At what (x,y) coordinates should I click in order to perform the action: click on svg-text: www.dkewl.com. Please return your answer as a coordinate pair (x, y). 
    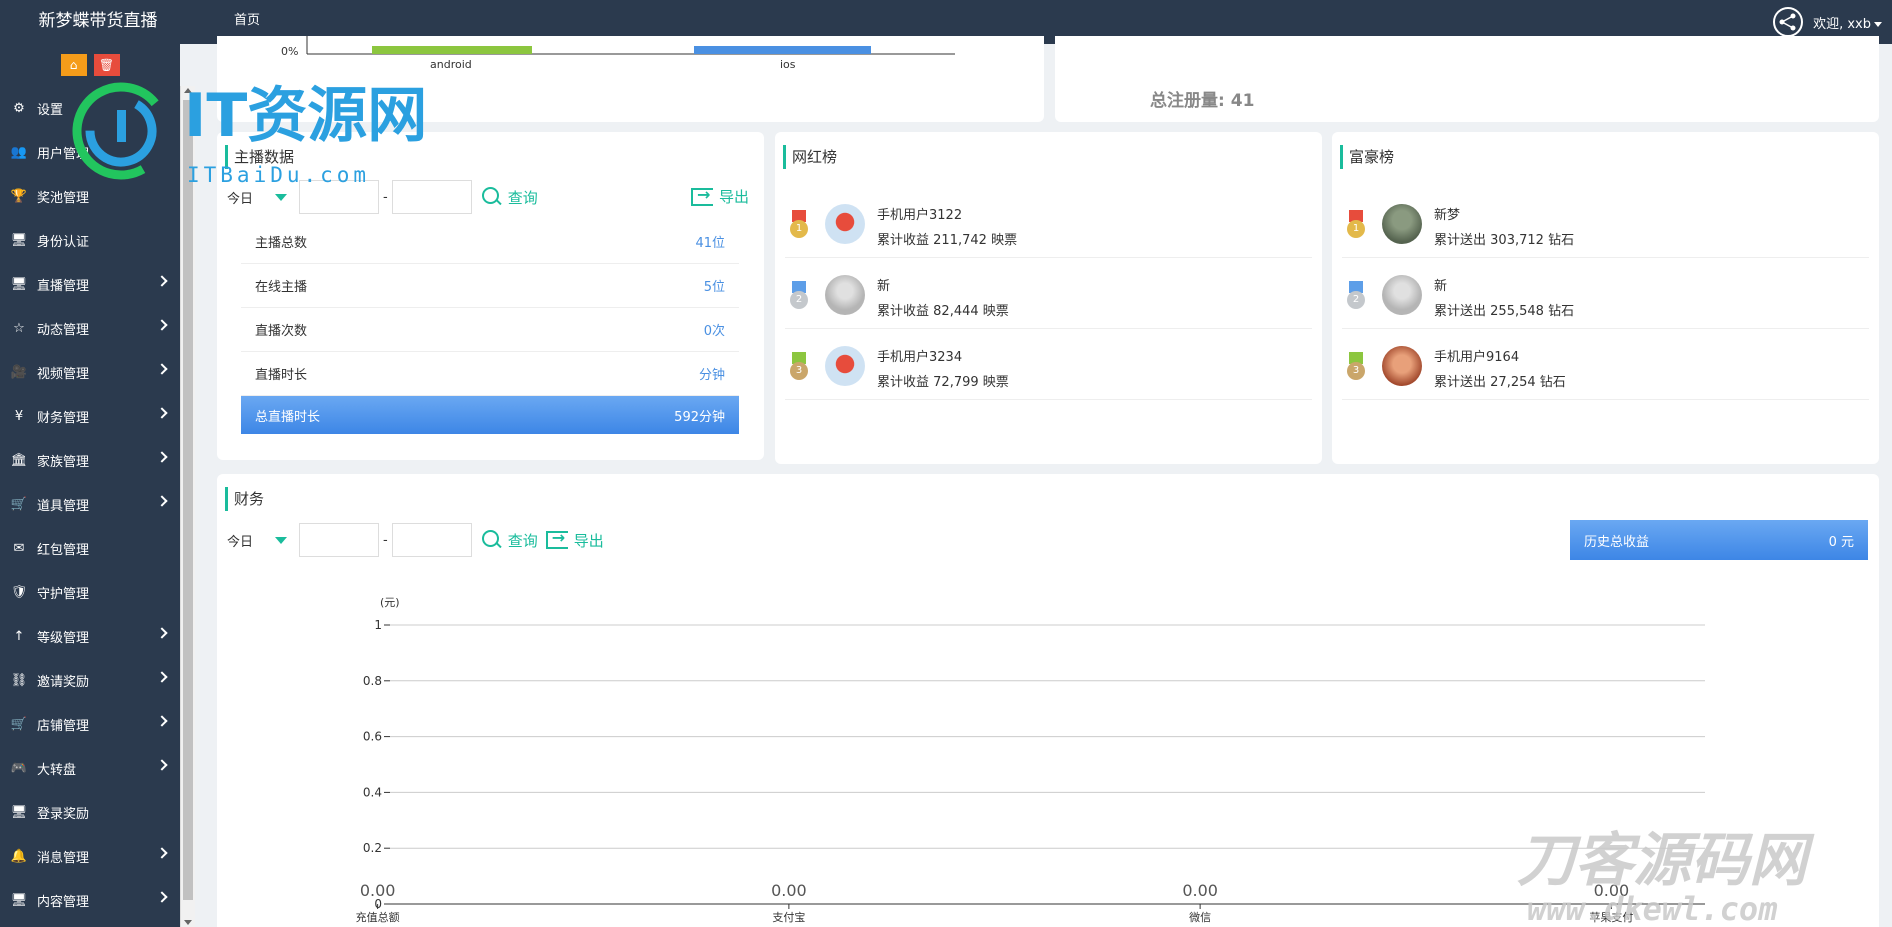
    Looking at the image, I should click on (1652, 908).